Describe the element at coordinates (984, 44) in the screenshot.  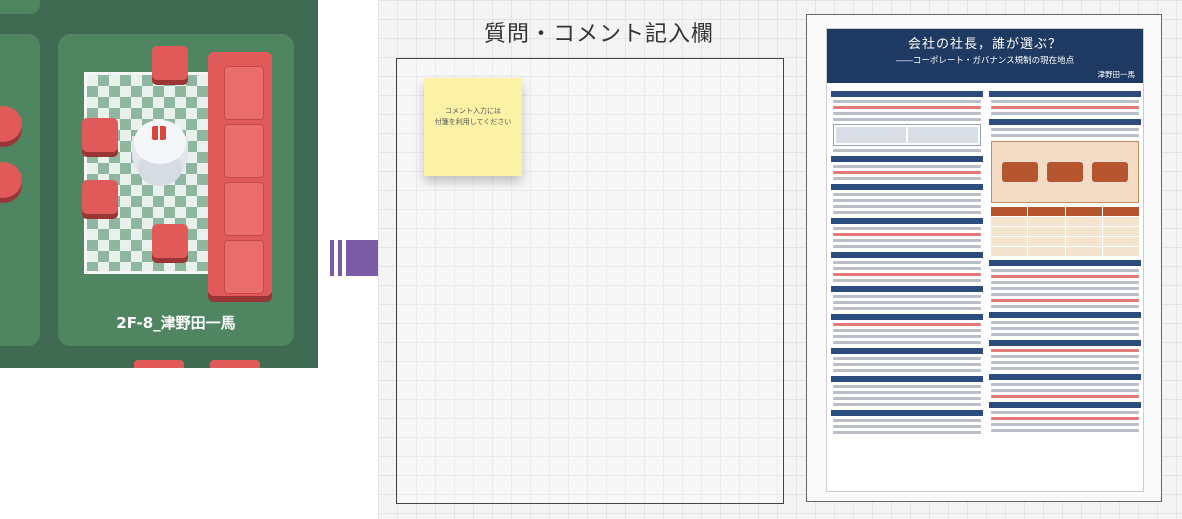
I see `poster-title: 会社の社長，誰が選ぶ？` at that location.